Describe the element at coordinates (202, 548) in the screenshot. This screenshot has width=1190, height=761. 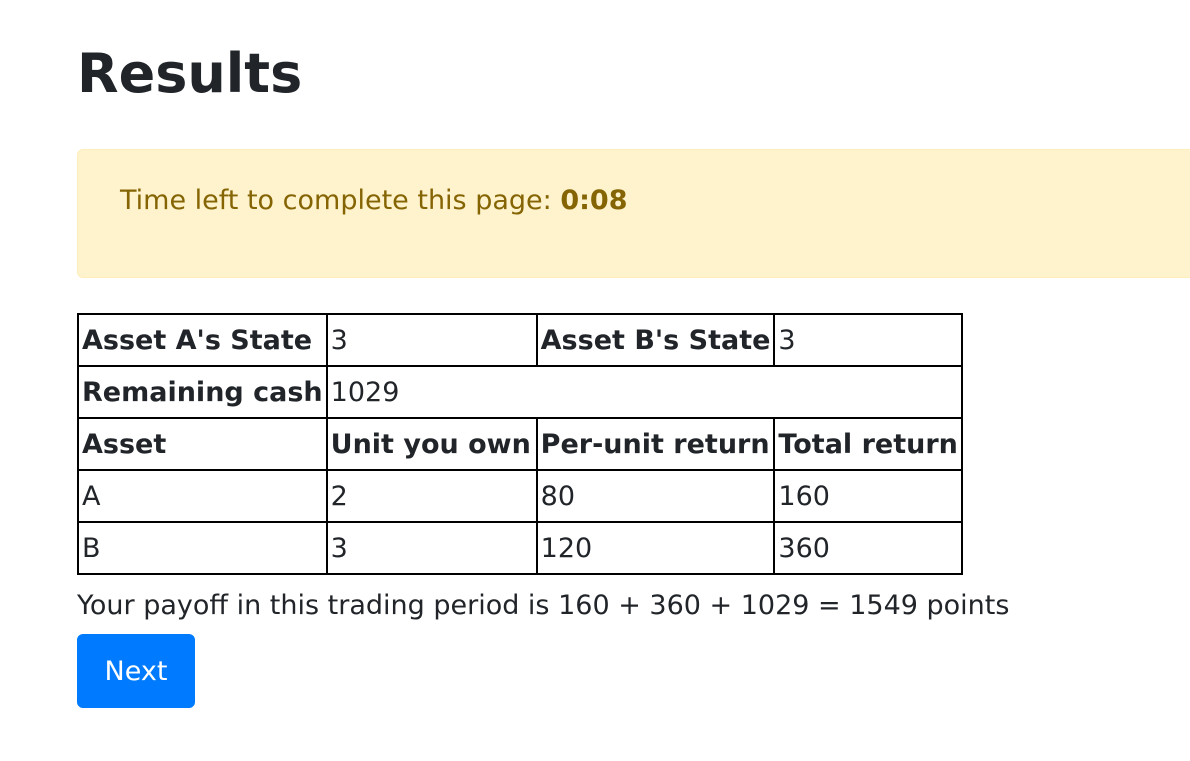
I see `cell-asset: B` at that location.